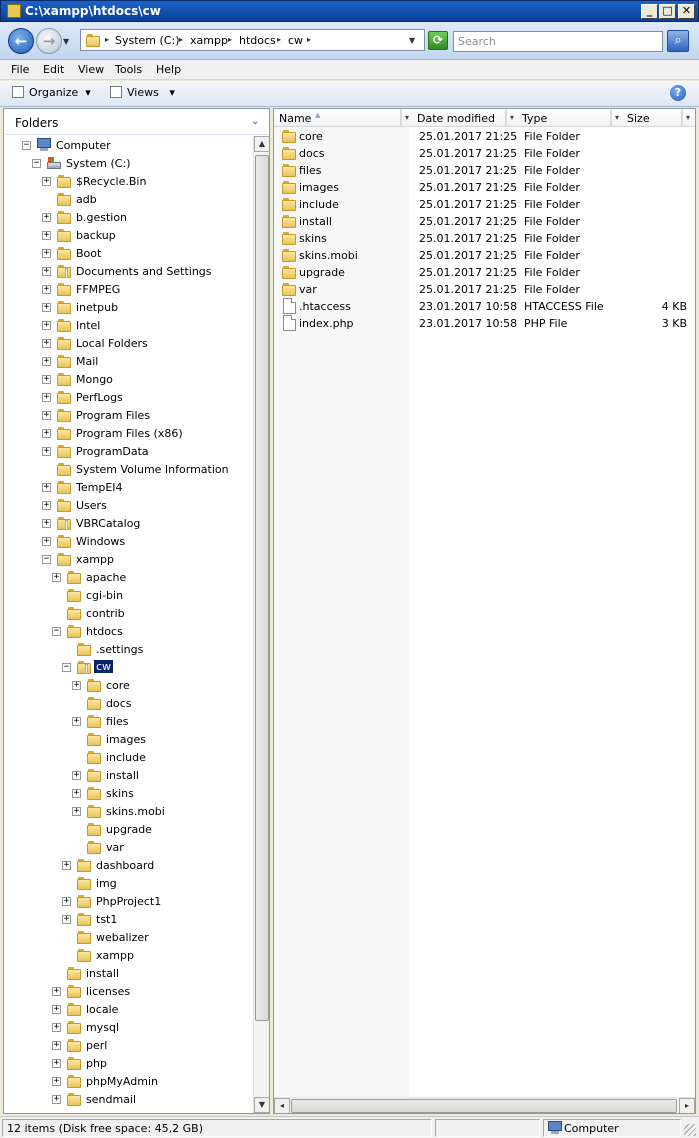 The height and width of the screenshot is (1138, 699). What do you see at coordinates (124, 758) in the screenshot?
I see `tree-item: include` at bounding box center [124, 758].